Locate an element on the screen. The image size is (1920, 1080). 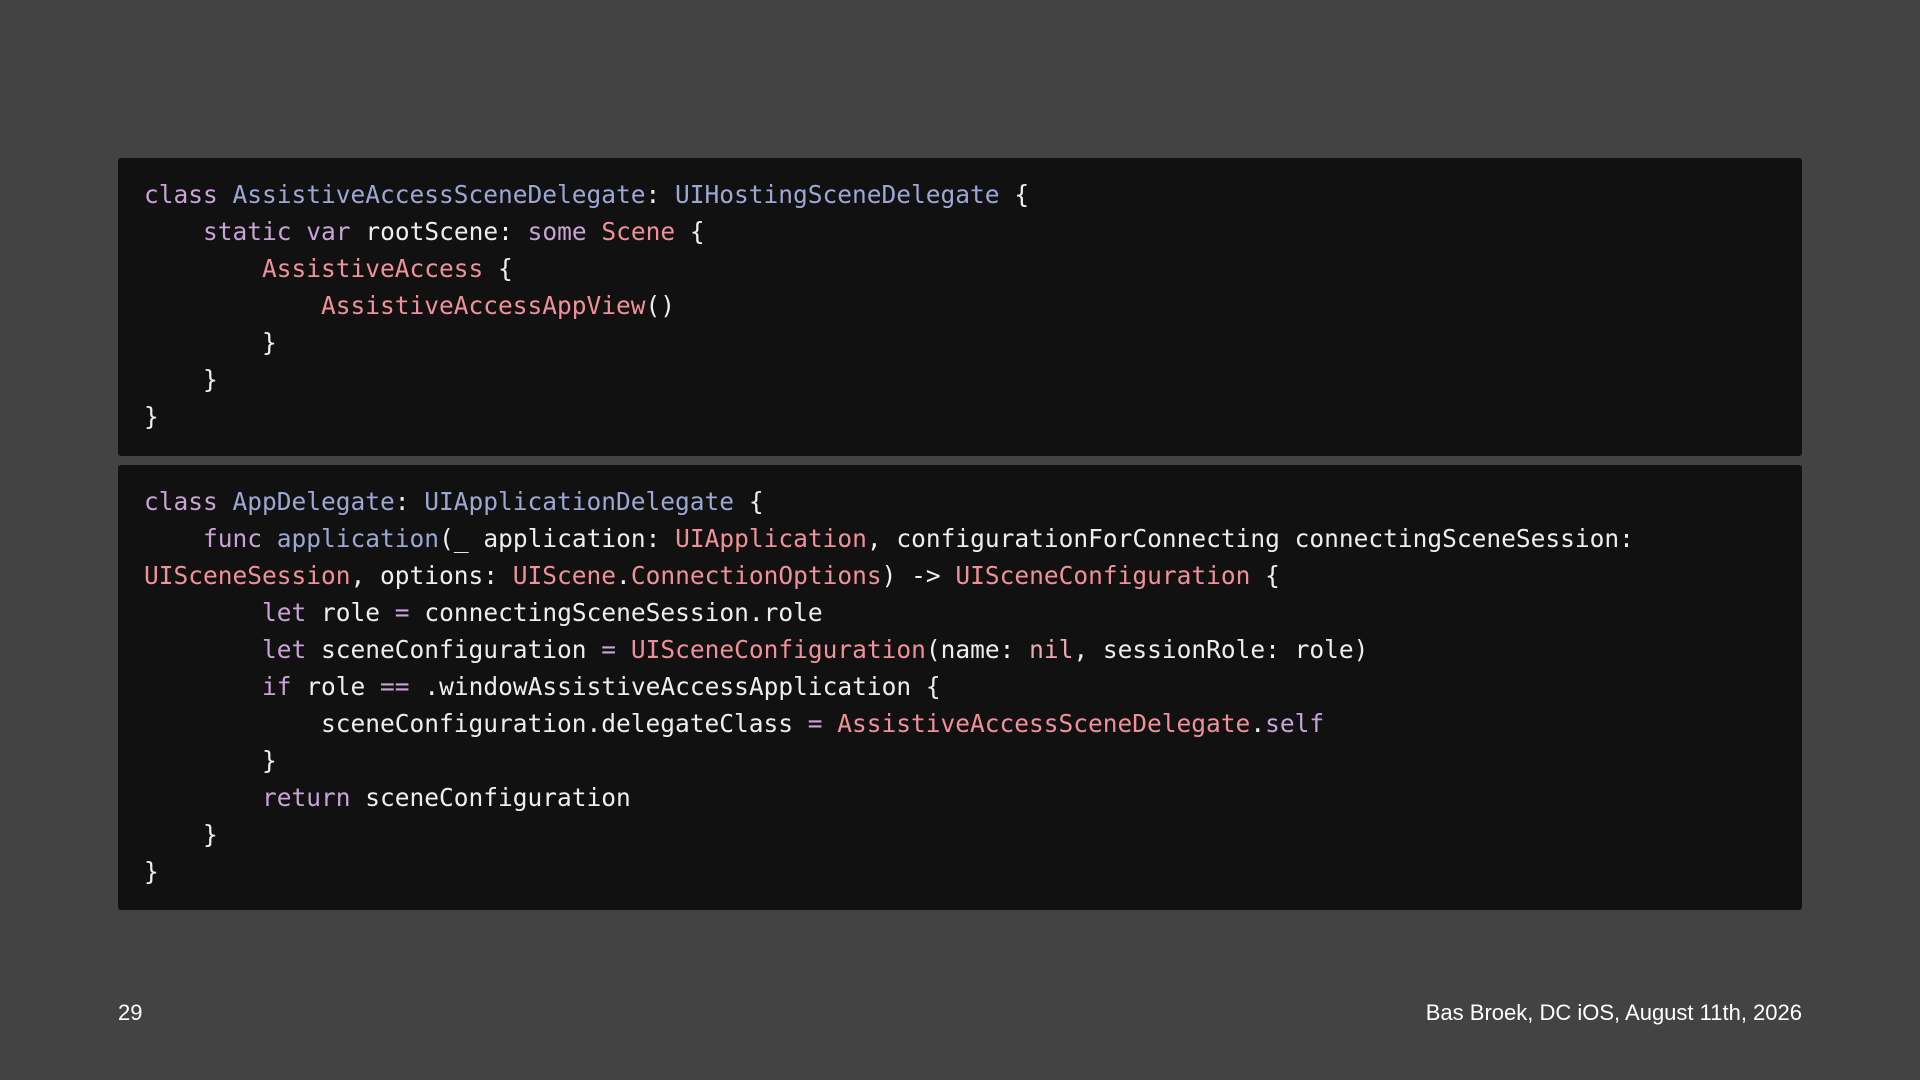
code-token-other-type: AssistiveAccessAppView is located at coordinates (483, 305).